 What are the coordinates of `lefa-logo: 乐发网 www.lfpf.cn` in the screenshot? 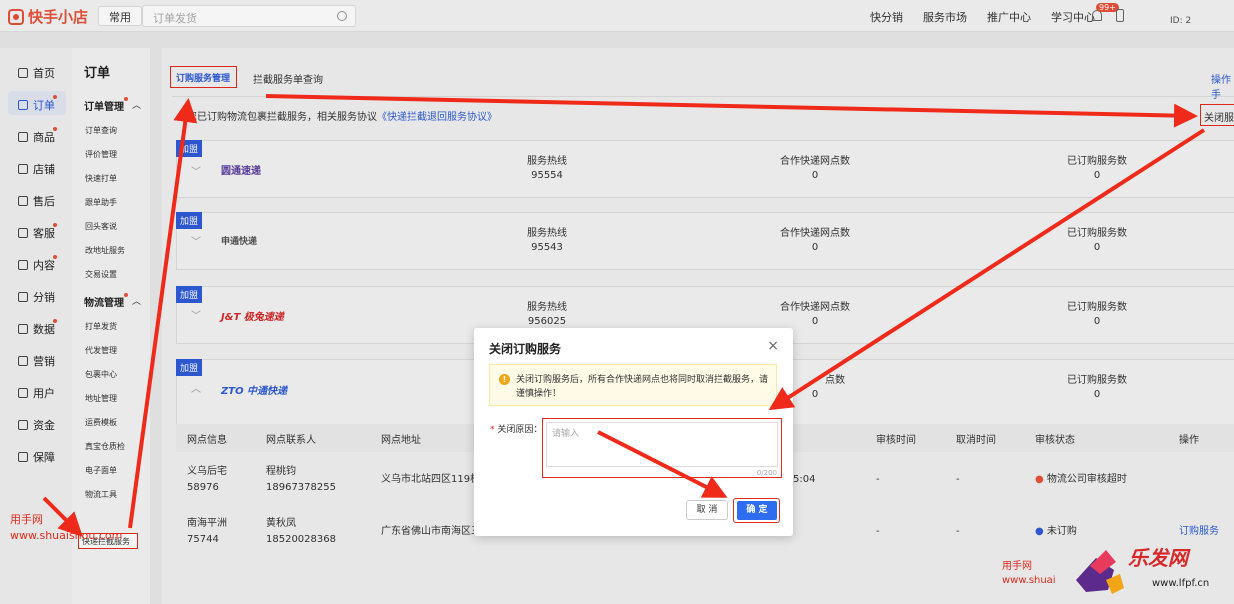 It's located at (1150, 568).